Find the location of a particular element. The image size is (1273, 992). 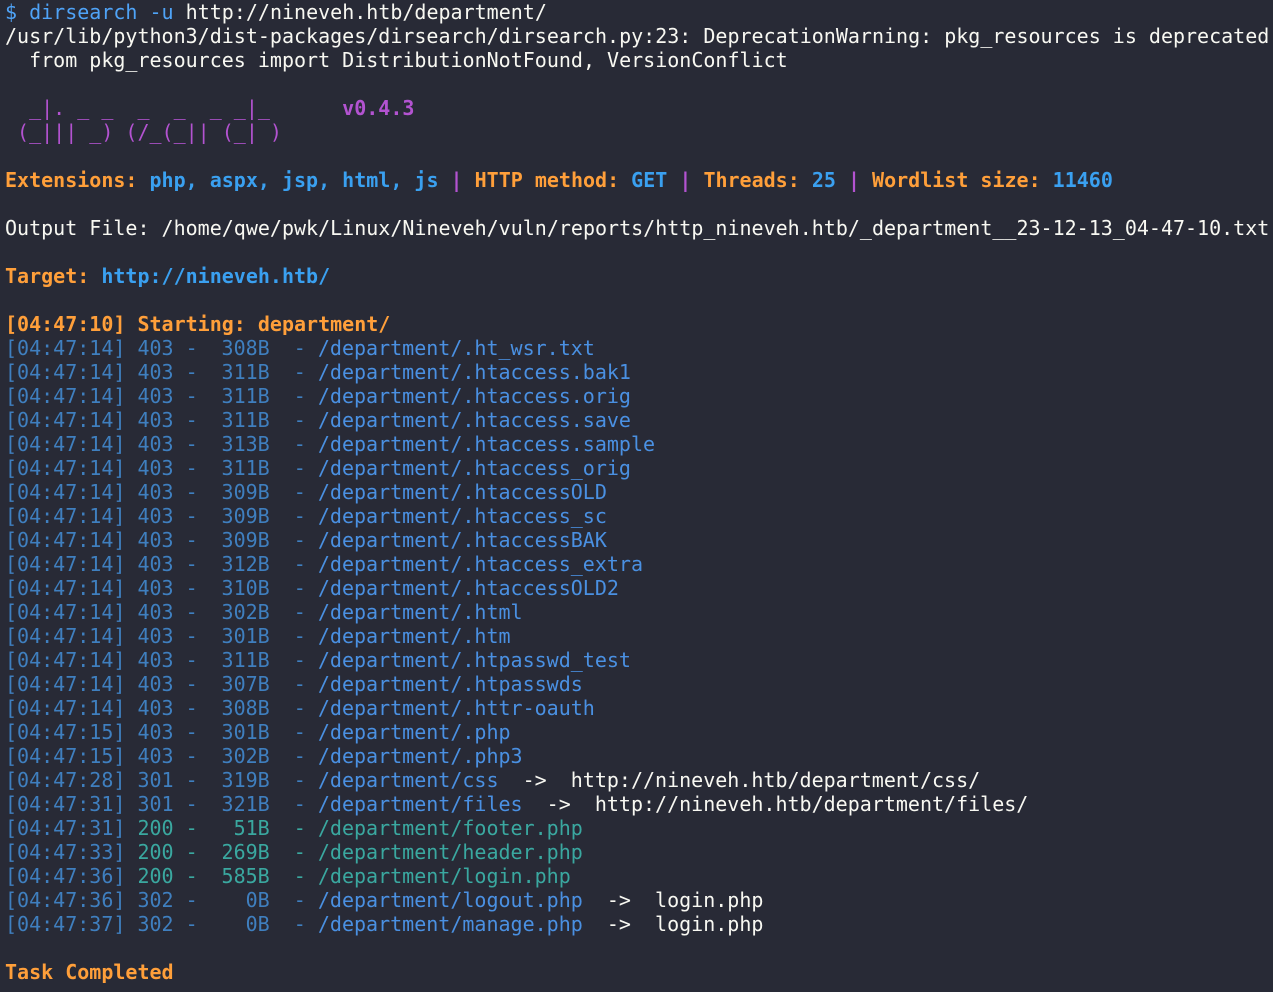

result-path: /department/.htaccess.bak1 is located at coordinates (474, 372).